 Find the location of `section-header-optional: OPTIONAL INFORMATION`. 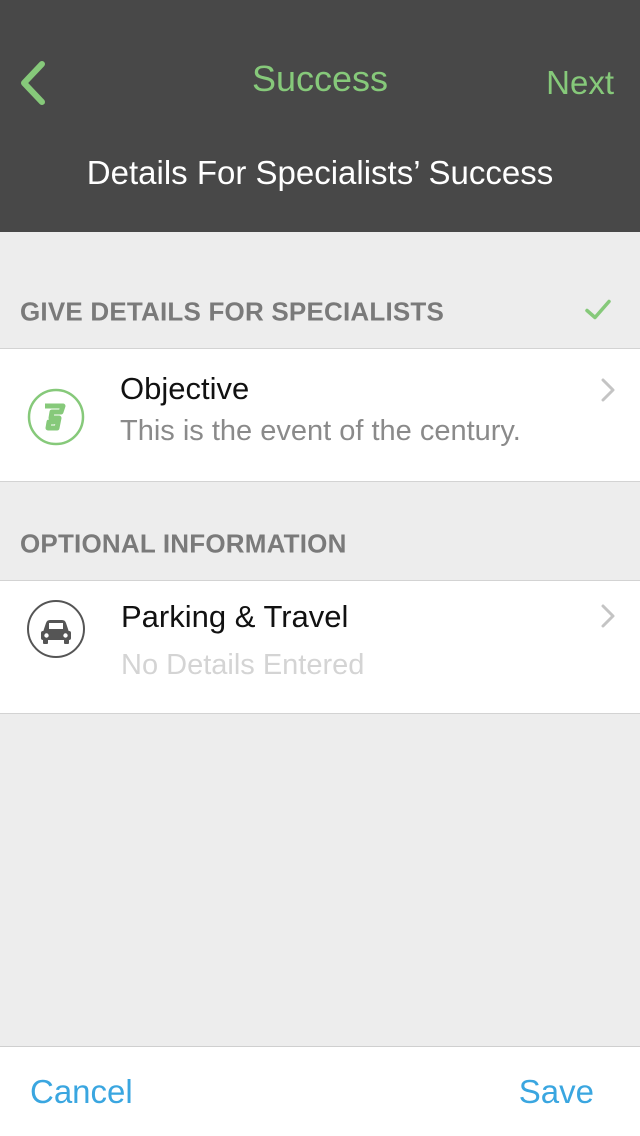

section-header-optional: OPTIONAL INFORMATION is located at coordinates (320, 544).